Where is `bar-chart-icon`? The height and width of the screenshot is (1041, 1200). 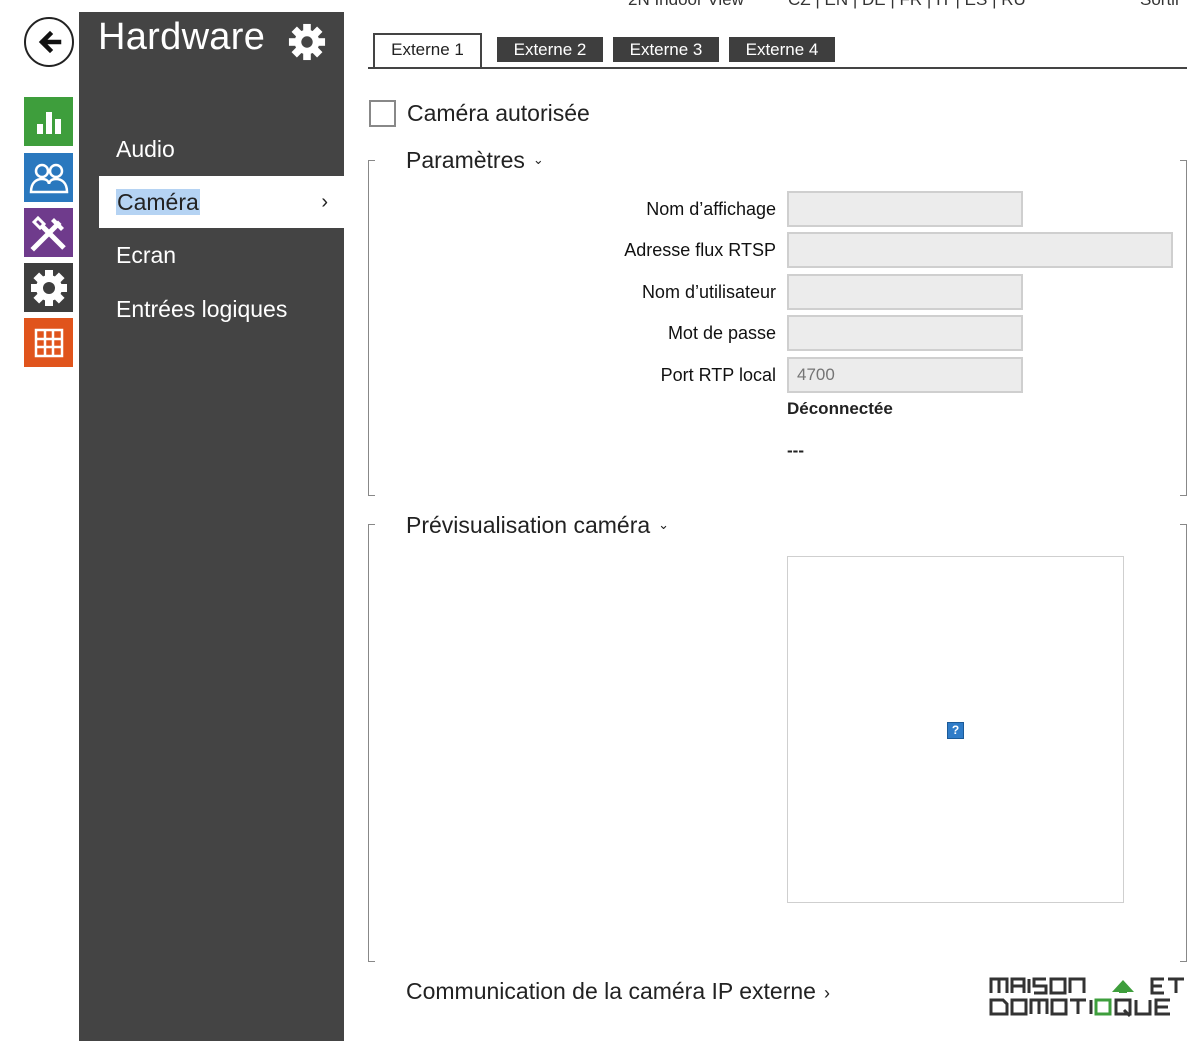 bar-chart-icon is located at coordinates (48, 122).